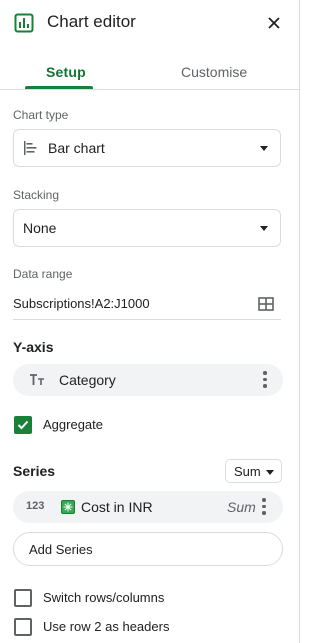  Describe the element at coordinates (68, 507) in the screenshot. I see `series-color-icon` at that location.